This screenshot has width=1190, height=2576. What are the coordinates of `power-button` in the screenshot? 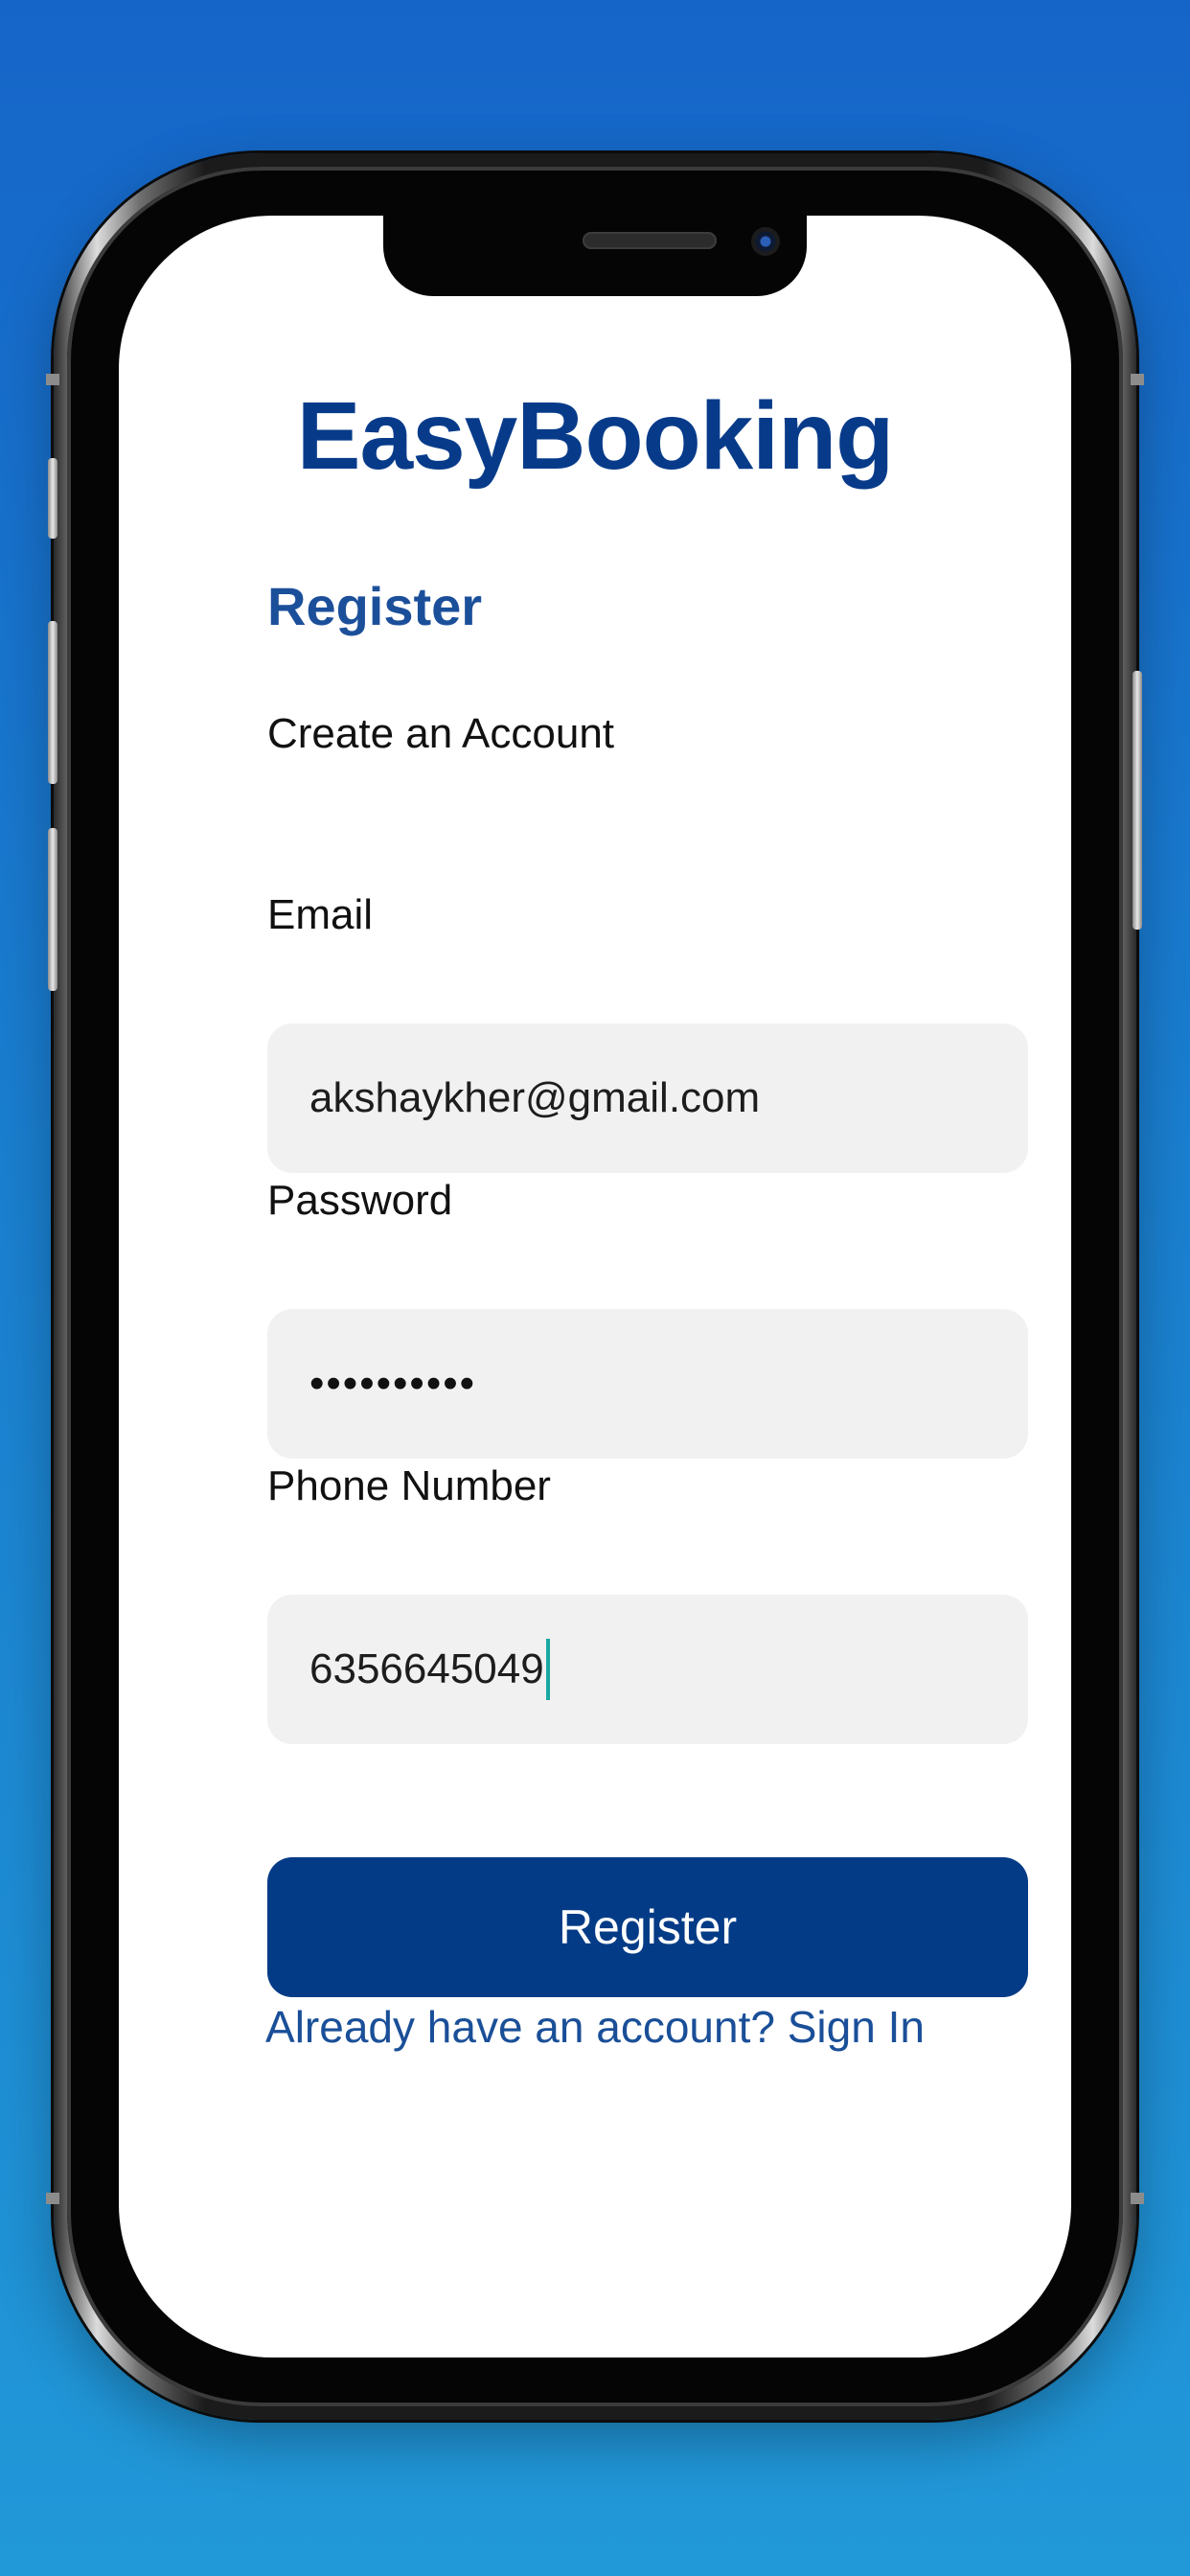 It's located at (1137, 800).